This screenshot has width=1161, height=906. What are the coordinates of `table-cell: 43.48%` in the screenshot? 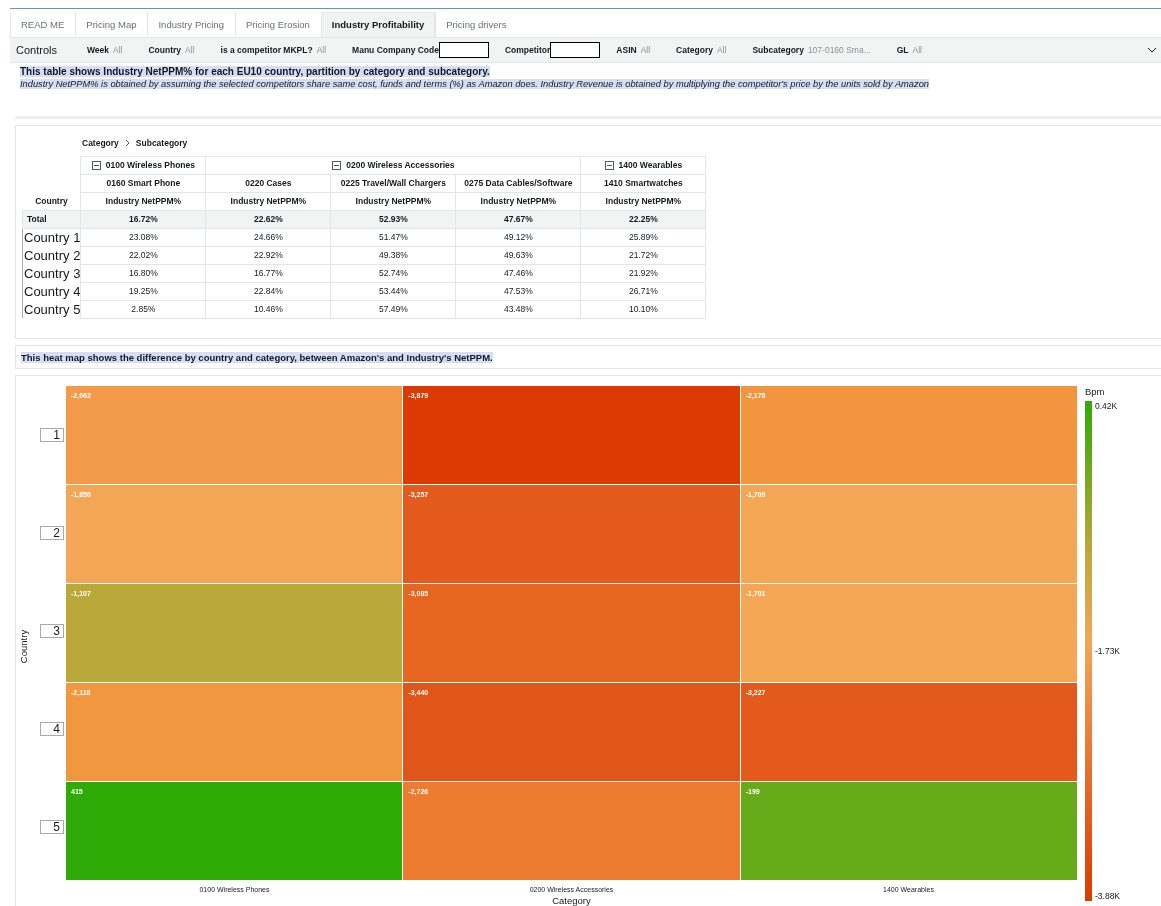 It's located at (518, 309).